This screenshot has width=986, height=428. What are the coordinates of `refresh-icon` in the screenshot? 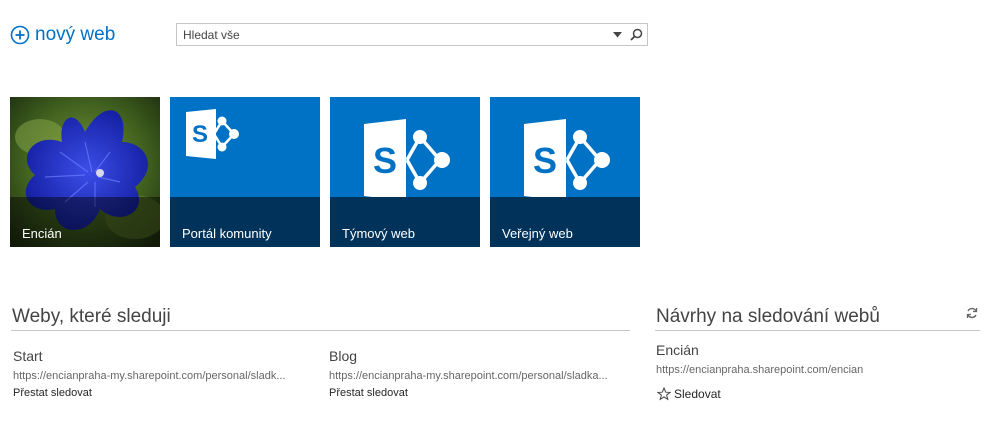 It's located at (972, 313).